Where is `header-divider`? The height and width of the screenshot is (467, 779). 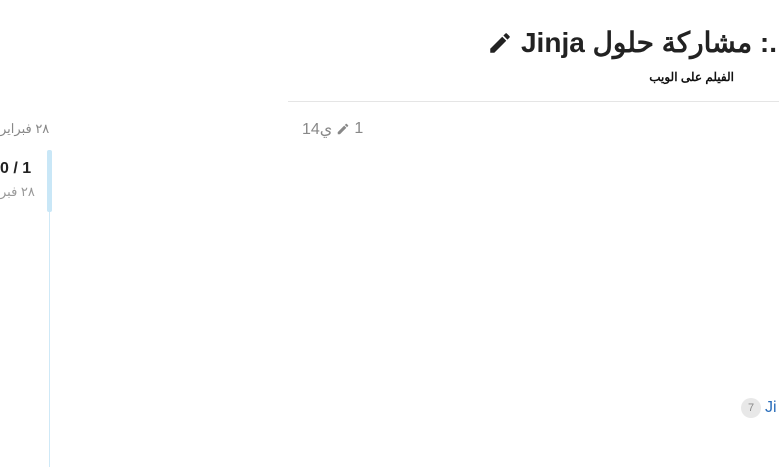 header-divider is located at coordinates (533, 101).